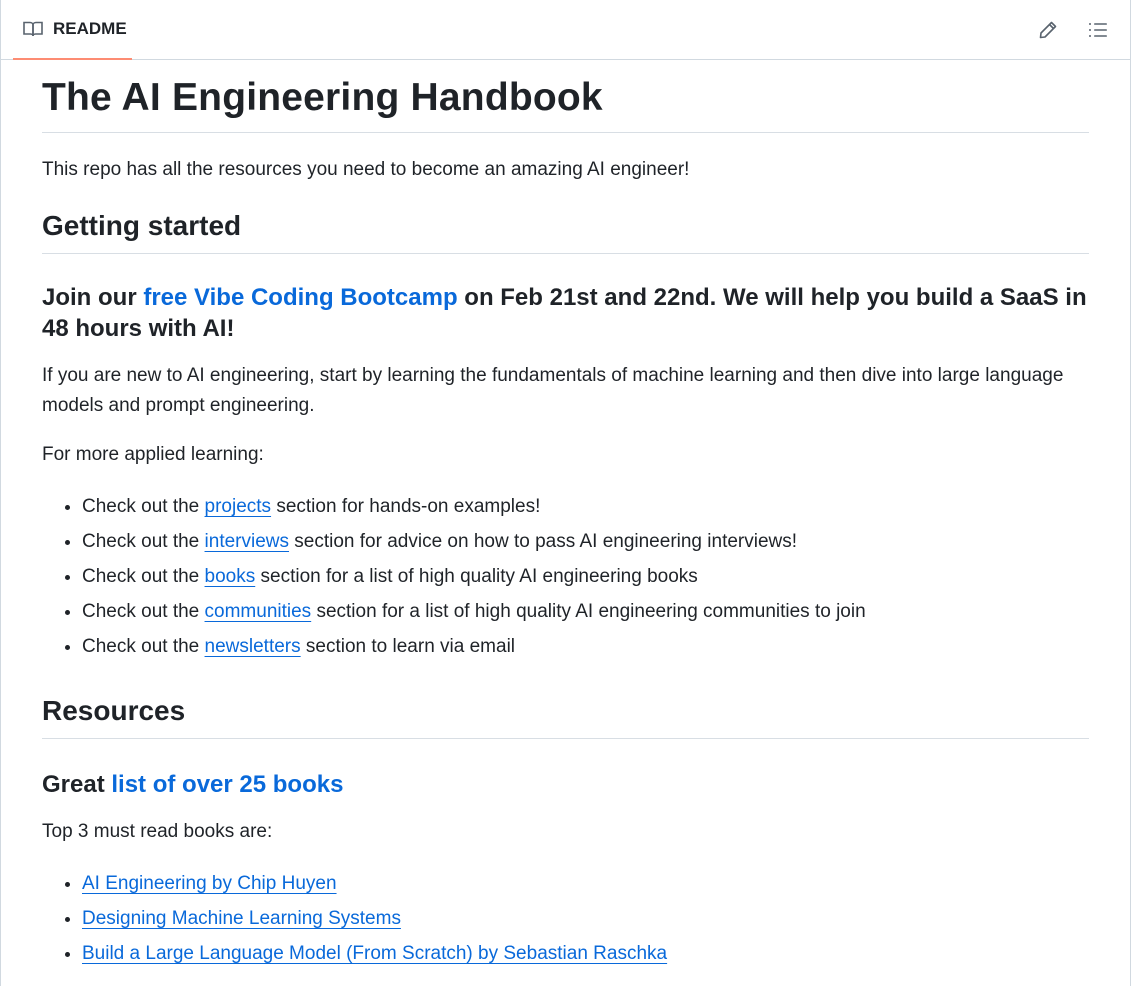  Describe the element at coordinates (300, 297) in the screenshot. I see `bootcamp-link: free Vibe Coding Bootcamp` at that location.